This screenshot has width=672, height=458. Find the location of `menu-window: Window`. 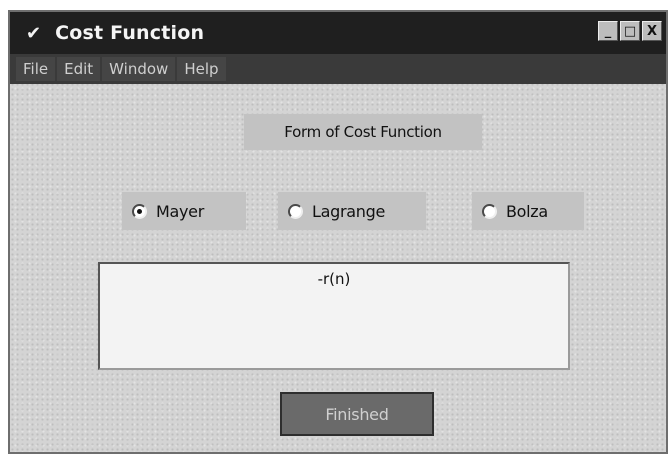

menu-window: Window is located at coordinates (139, 69).